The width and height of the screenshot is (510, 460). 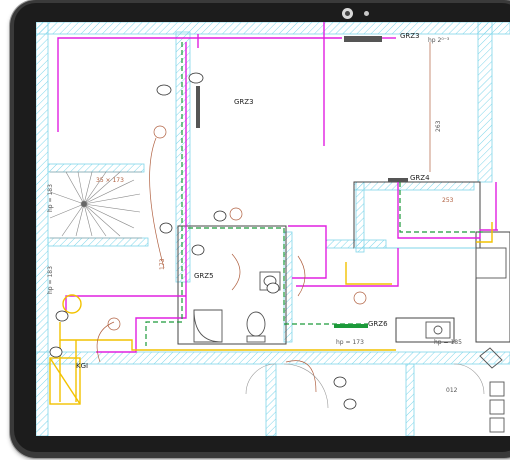 I want to click on label-grz4: GRZ4, so click(x=420, y=178).